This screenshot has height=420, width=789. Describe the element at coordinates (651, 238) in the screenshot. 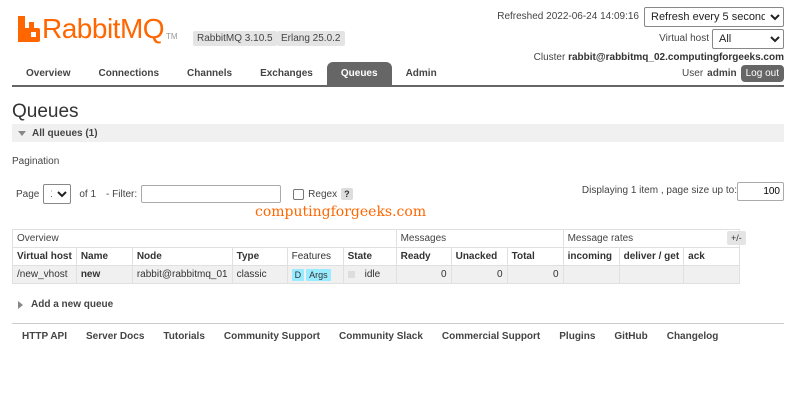

I see `rates-group-header: Message rates` at that location.